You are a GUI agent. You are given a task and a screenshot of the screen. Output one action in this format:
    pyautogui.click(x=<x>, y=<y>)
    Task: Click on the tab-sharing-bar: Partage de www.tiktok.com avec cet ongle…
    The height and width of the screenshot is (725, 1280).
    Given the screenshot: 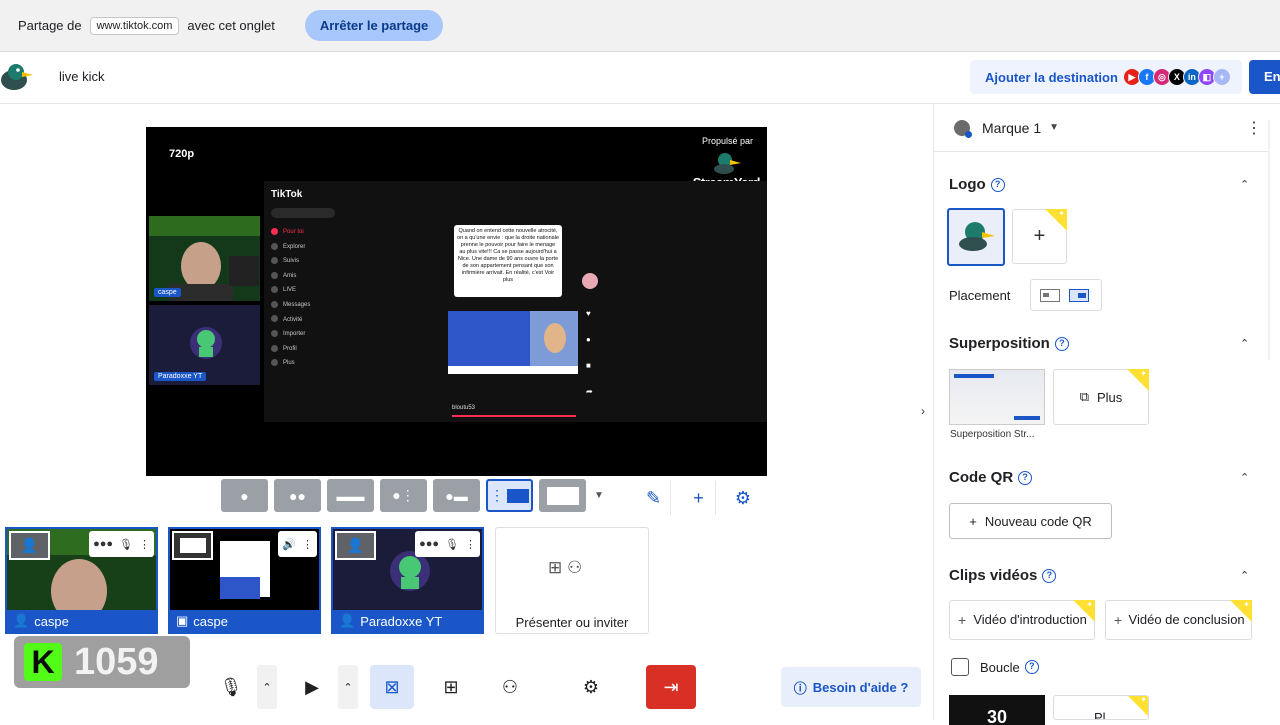 What is the action you would take?
    pyautogui.click(x=640, y=26)
    